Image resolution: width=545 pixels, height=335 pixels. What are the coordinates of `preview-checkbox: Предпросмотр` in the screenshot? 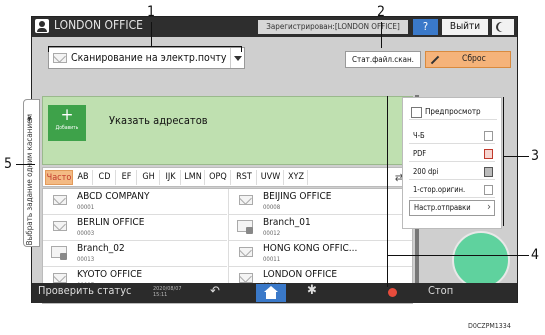 It's located at (453, 112).